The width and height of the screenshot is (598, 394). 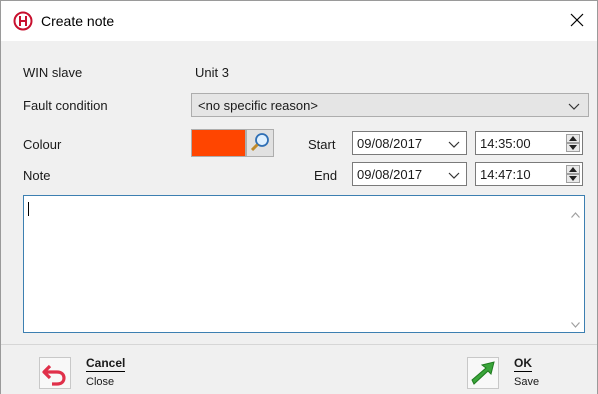 I want to click on start-time-input: 14:35:00, so click(x=529, y=143).